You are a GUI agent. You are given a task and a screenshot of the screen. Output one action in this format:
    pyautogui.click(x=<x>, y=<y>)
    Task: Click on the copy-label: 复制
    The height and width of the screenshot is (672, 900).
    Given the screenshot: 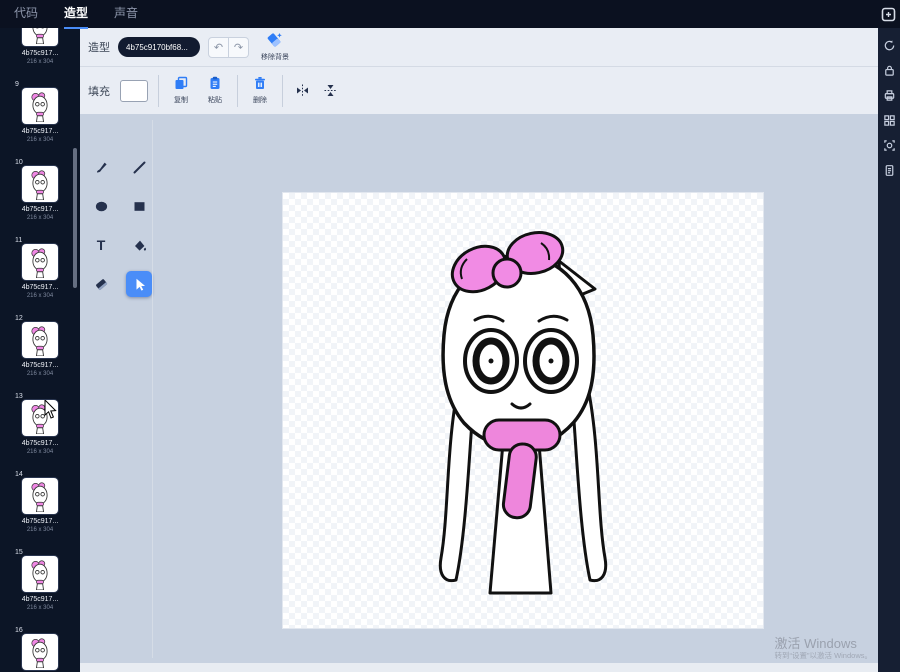 What is the action you would take?
    pyautogui.click(x=181, y=100)
    